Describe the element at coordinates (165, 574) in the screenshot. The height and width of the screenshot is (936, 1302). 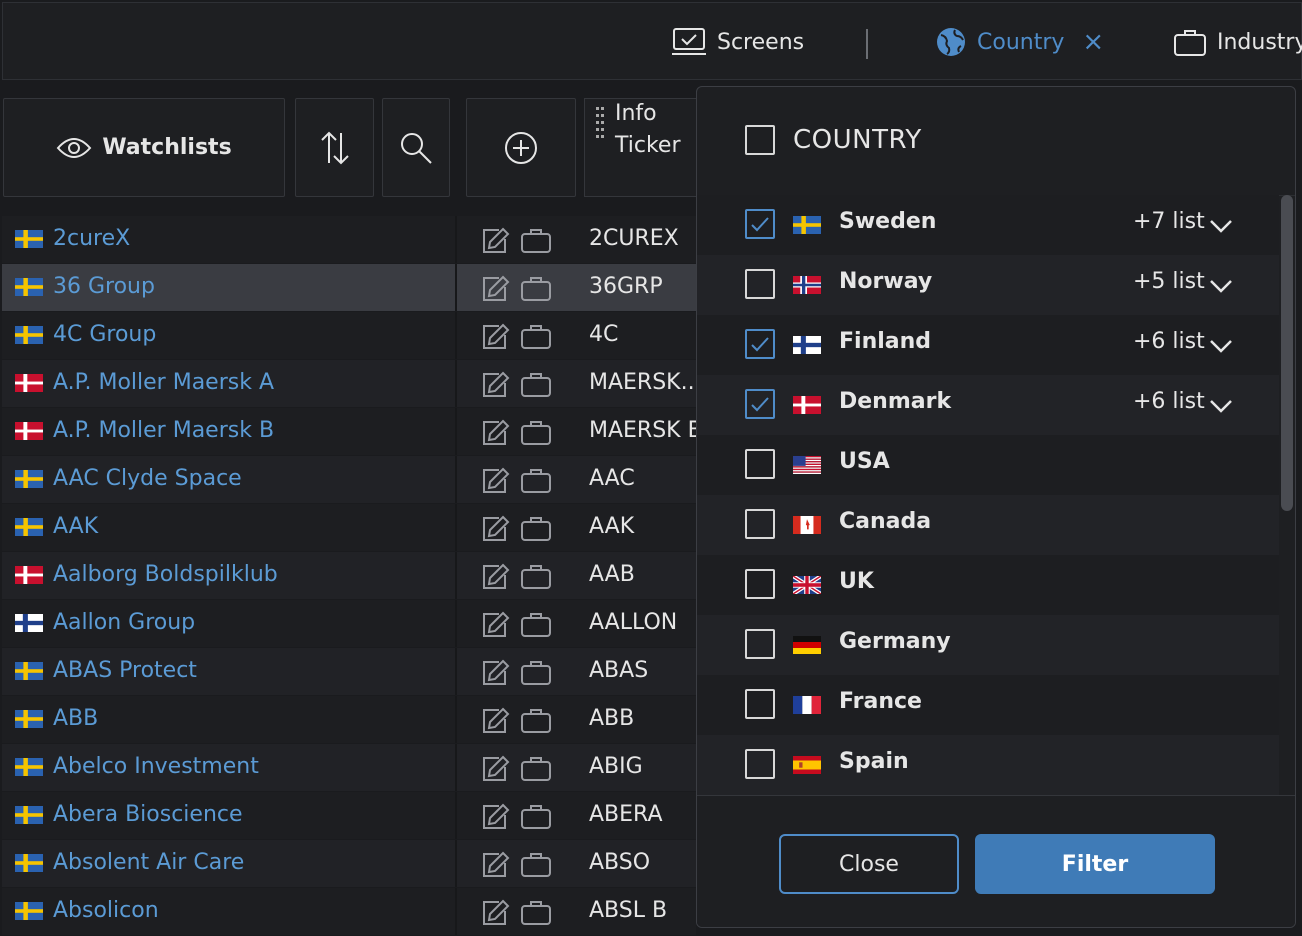
I see `company-name-link: Aalborg Boldspilklub` at that location.